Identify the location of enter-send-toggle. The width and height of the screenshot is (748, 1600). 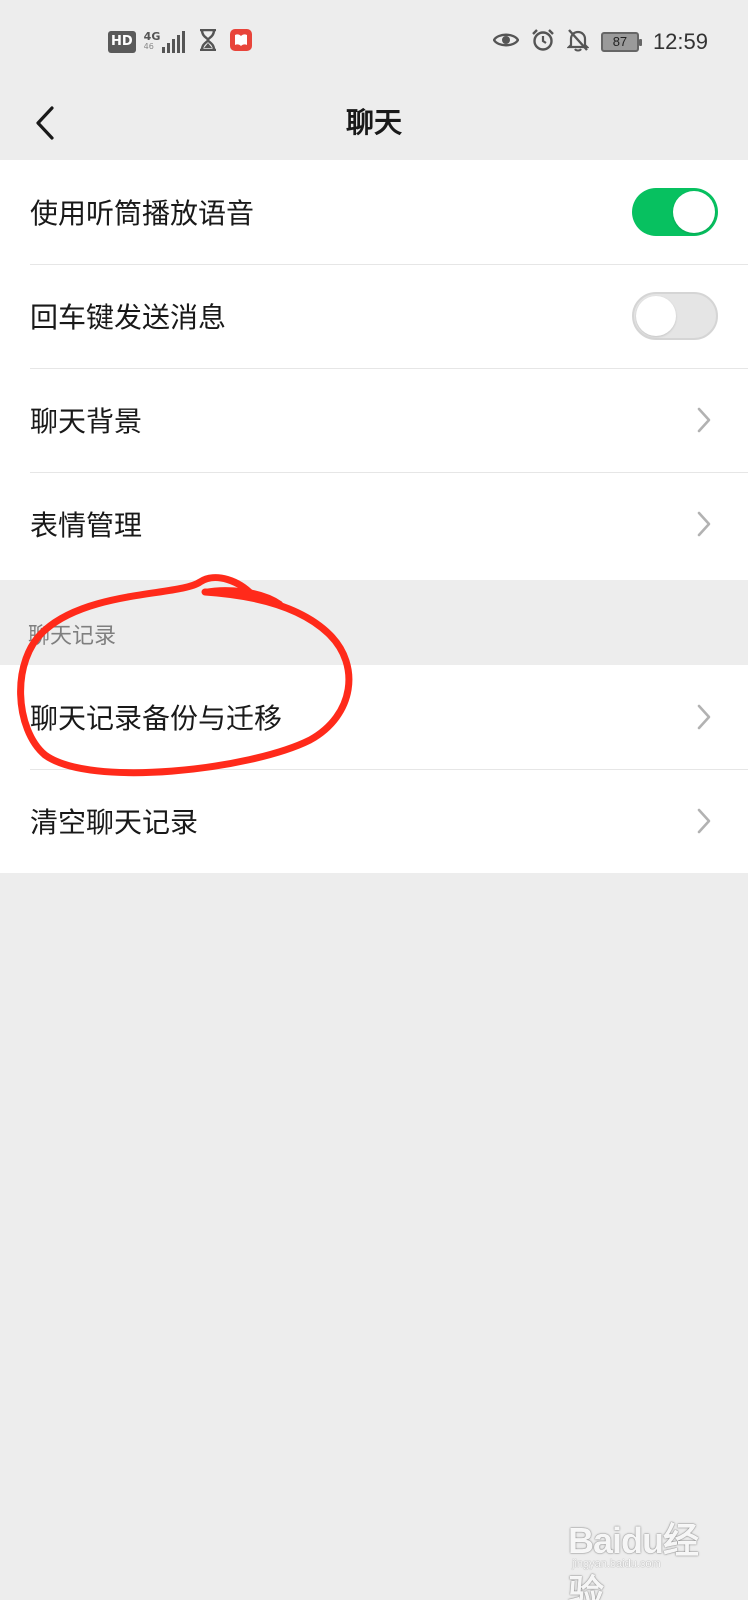
(675, 316).